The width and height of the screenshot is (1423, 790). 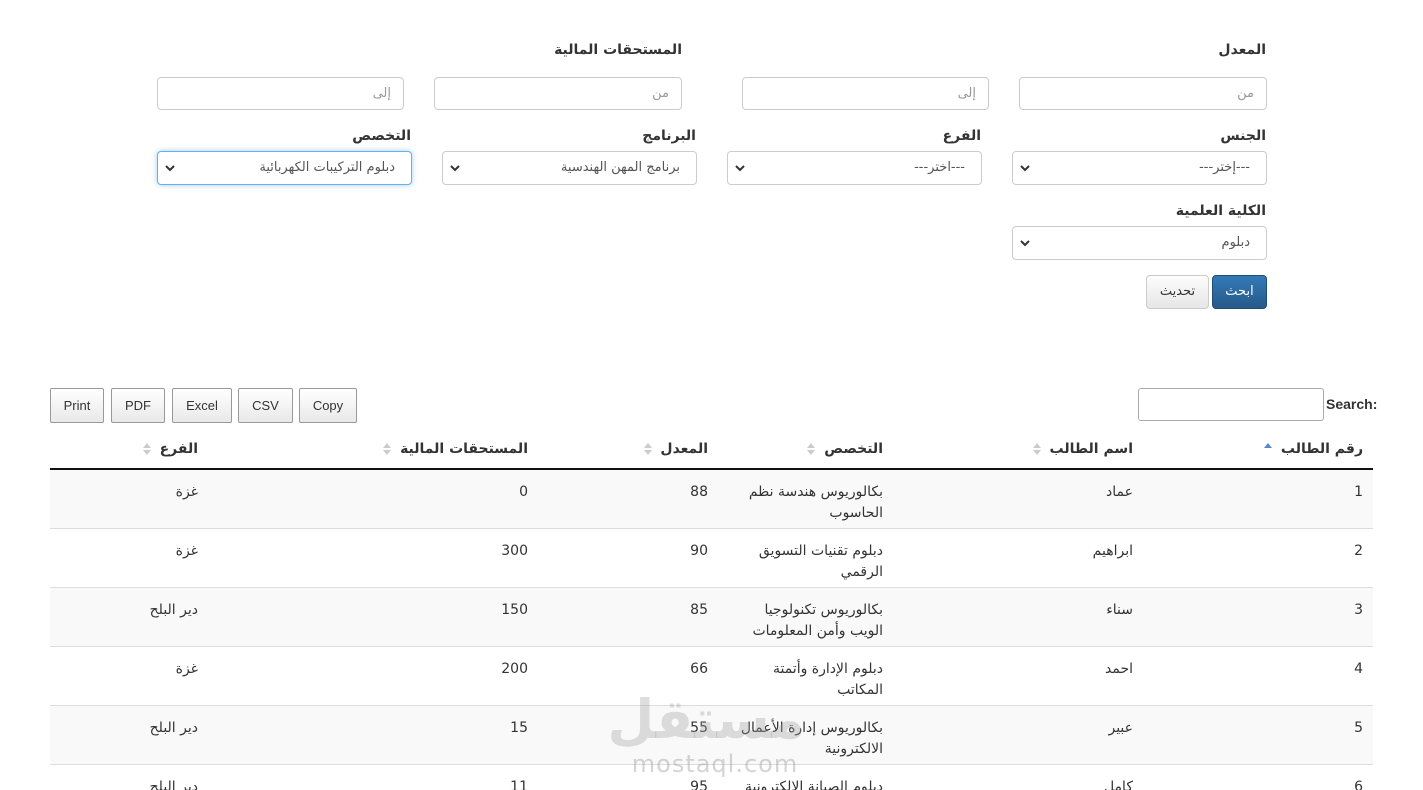 I want to click on cell-average: 55, so click(x=628, y=734).